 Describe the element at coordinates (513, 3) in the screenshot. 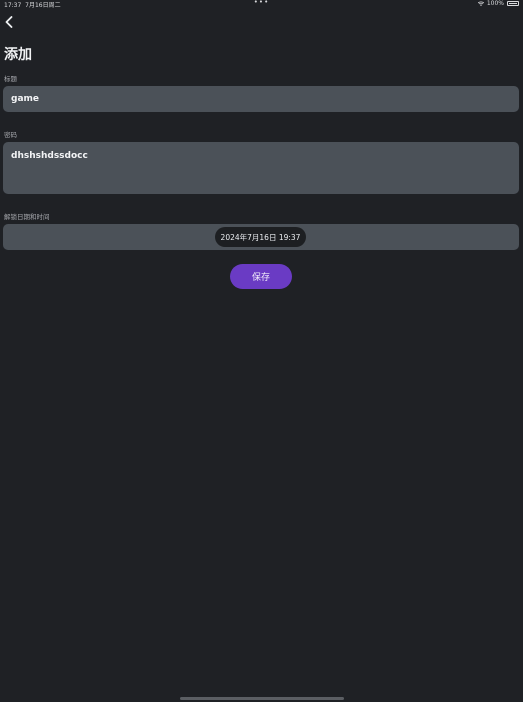

I see `battery-icon` at that location.